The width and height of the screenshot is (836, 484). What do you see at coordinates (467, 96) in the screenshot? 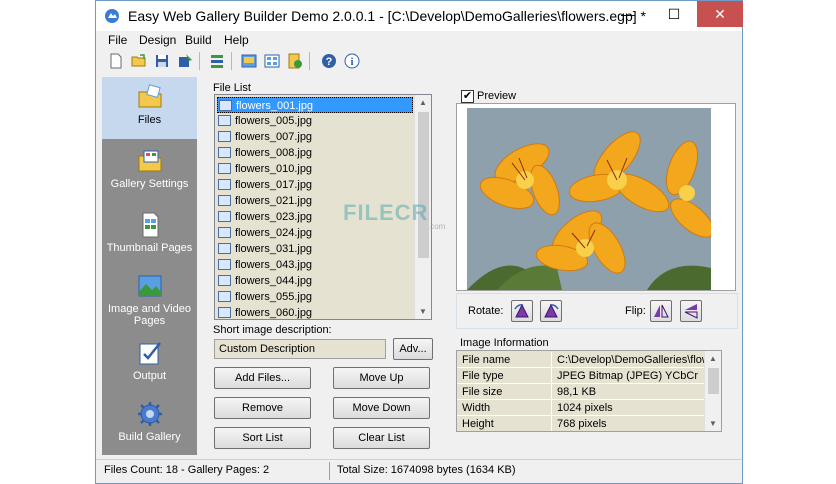
I see `preview-checkbox: ✔` at bounding box center [467, 96].